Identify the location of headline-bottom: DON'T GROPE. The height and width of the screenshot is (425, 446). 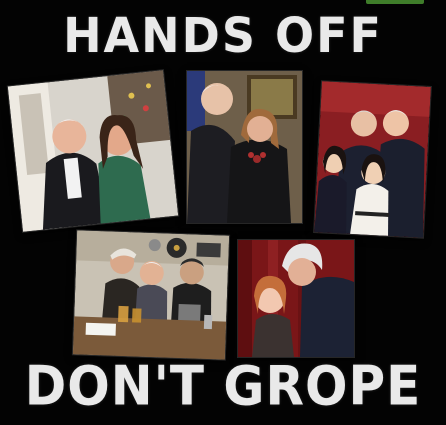
(223, 386).